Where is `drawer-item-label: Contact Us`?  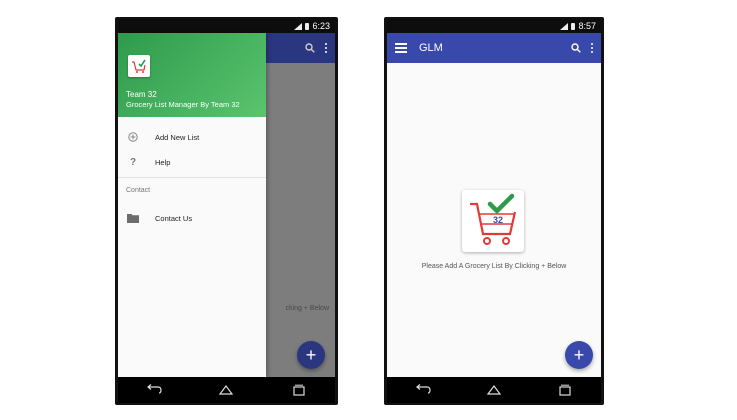
drawer-item-label: Contact Us is located at coordinates (174, 218).